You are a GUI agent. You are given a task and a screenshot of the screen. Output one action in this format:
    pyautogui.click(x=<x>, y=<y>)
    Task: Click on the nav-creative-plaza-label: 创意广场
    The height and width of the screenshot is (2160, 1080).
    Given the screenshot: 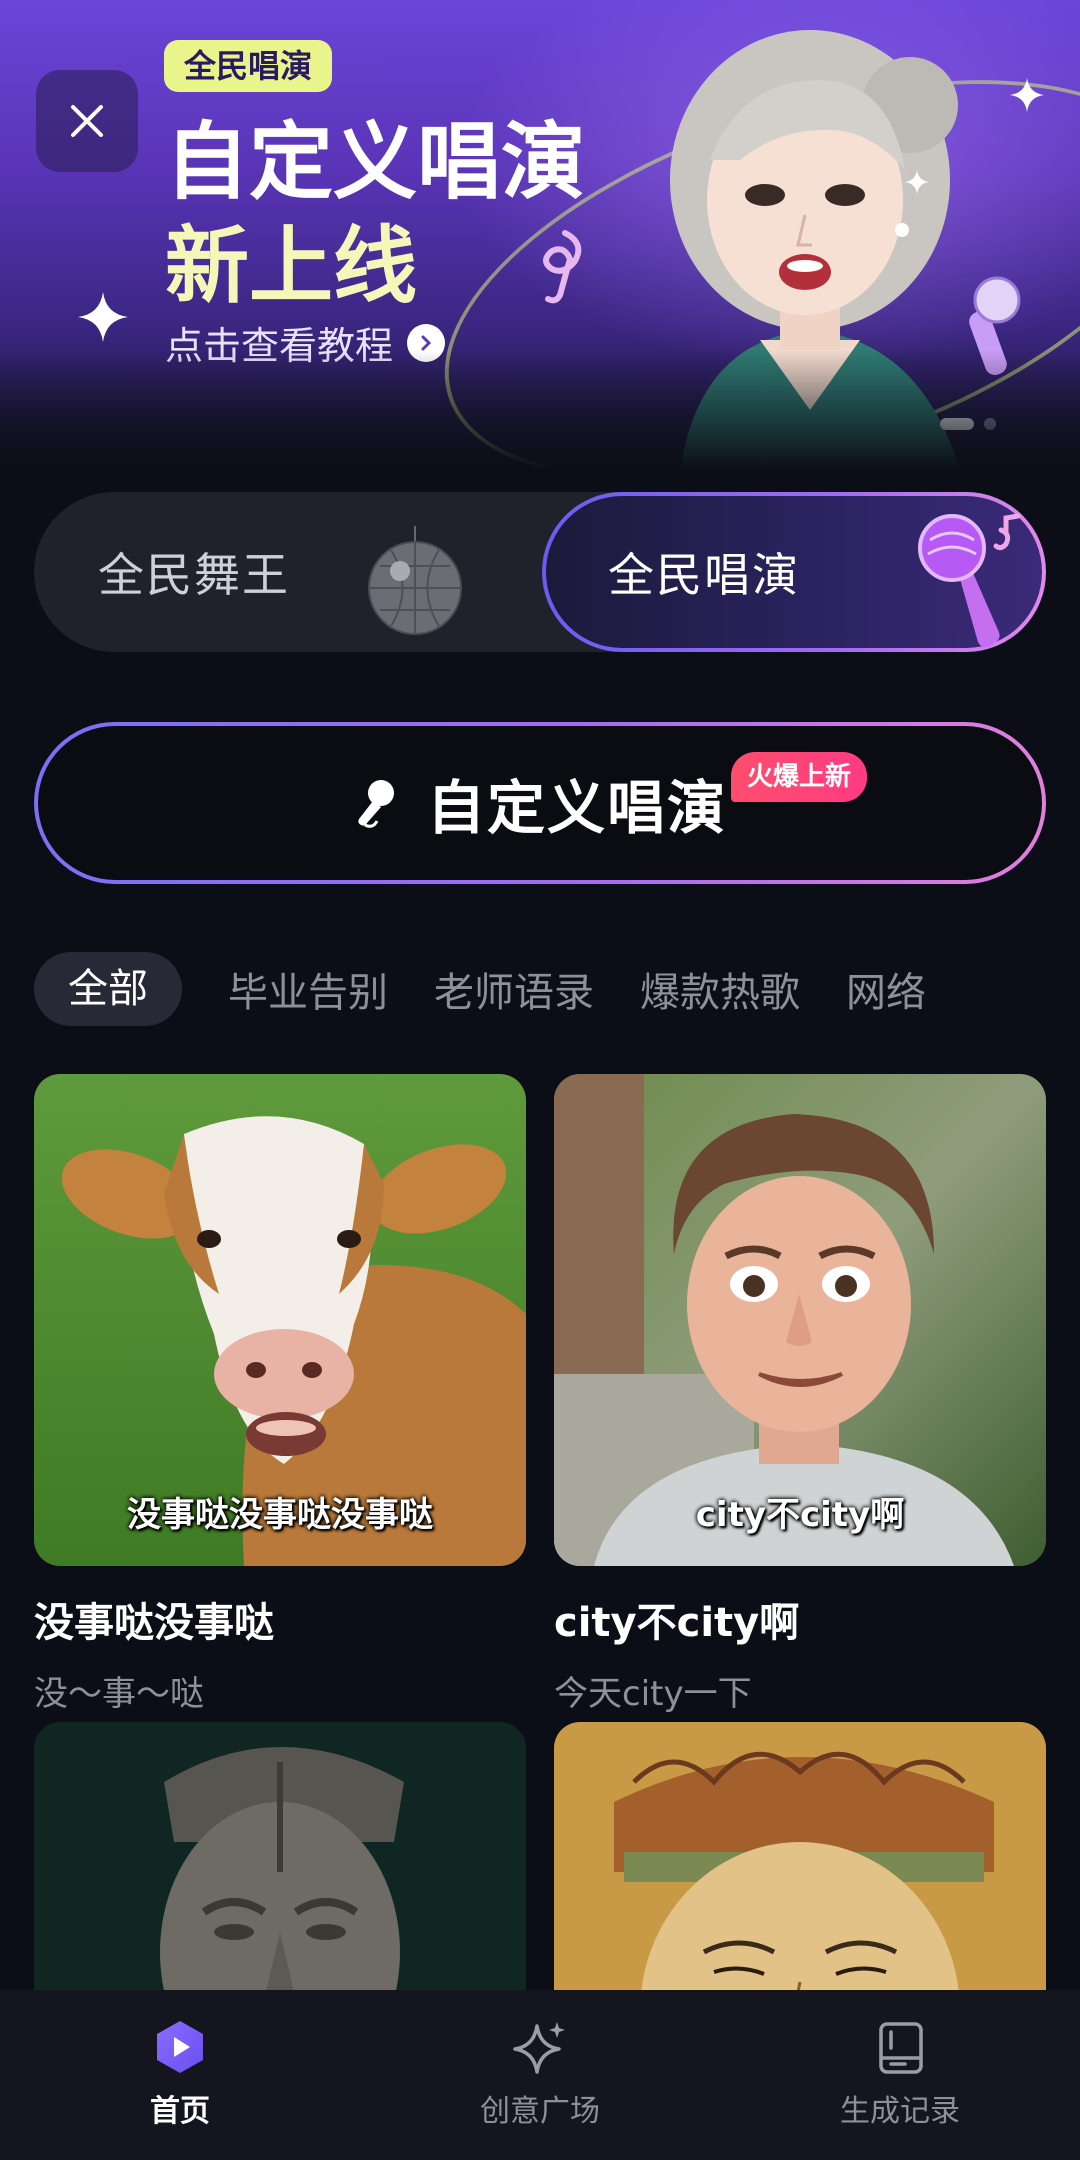 What is the action you would take?
    pyautogui.click(x=540, y=2111)
    